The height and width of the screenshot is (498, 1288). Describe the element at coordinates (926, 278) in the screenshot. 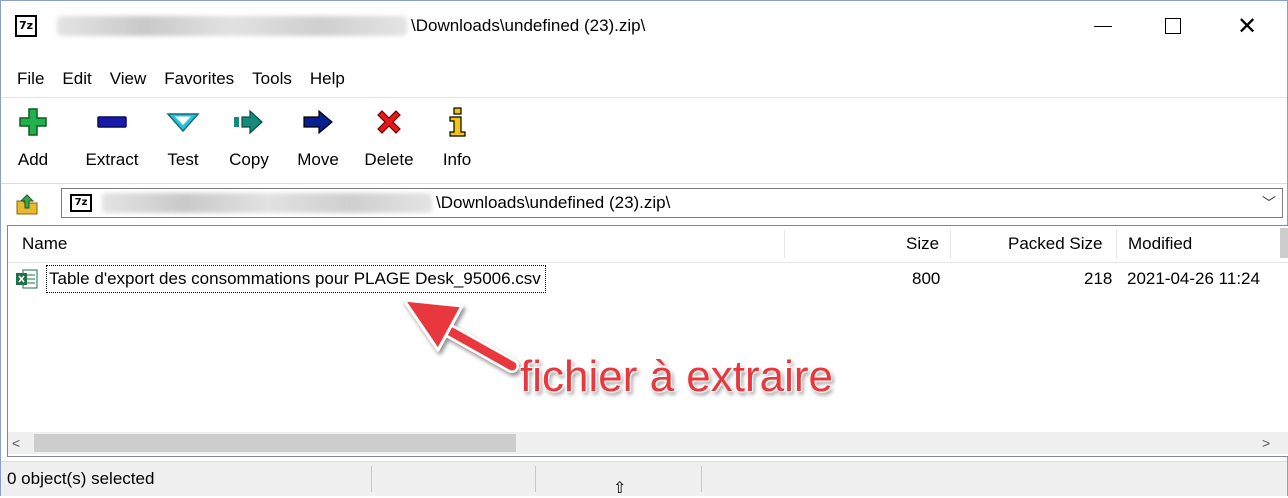

I see `file-size: 800` at that location.